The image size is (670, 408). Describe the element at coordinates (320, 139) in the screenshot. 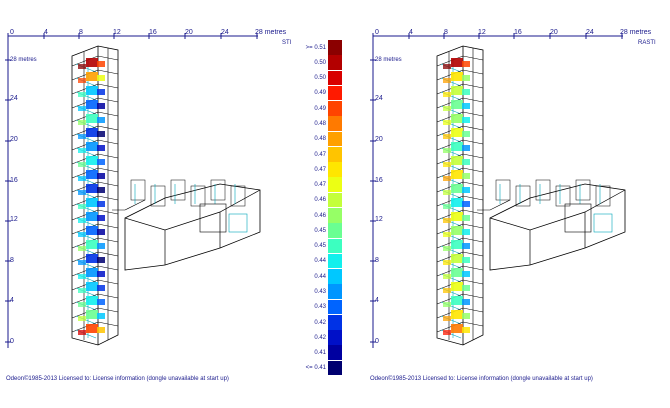

I see `legend-label: 0.48` at that location.